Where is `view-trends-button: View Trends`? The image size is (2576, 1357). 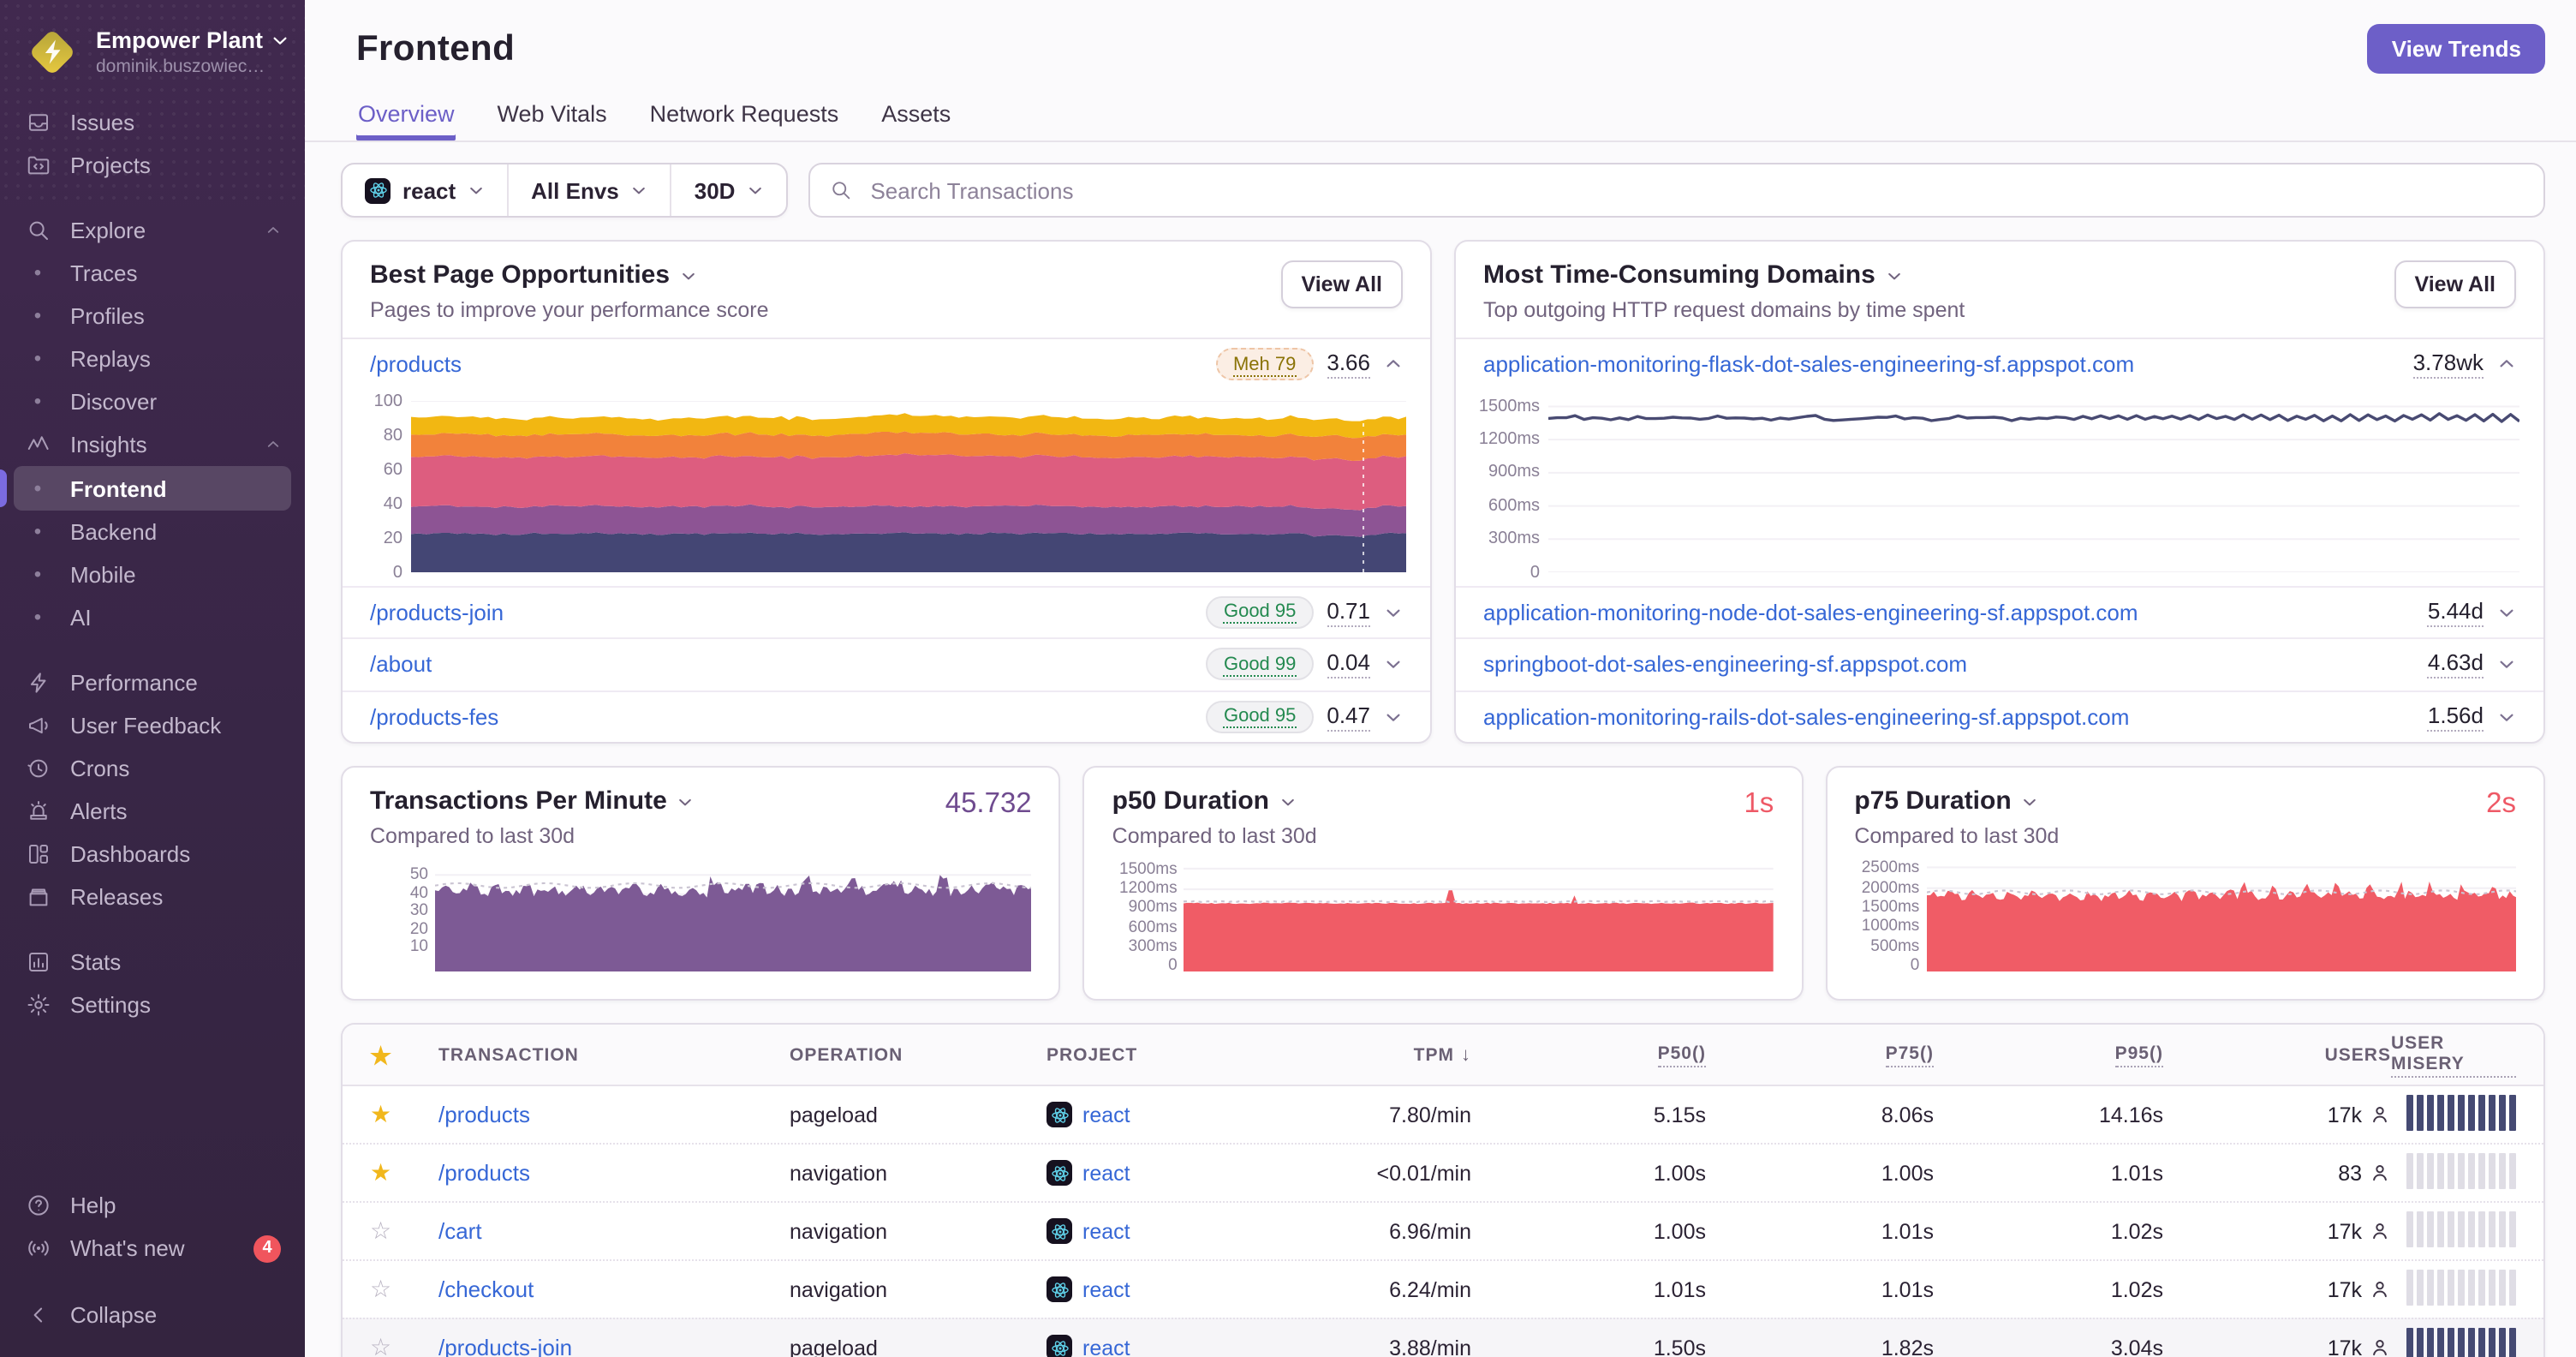
view-trends-button: View Trends is located at coordinates (2456, 49).